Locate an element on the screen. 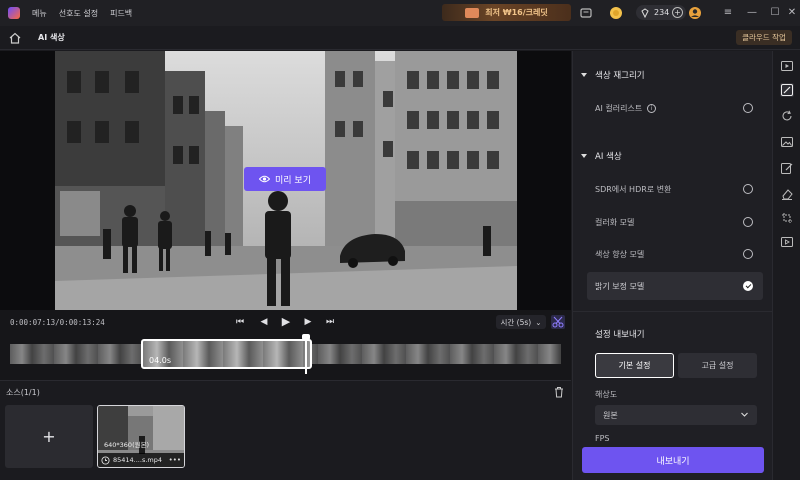 This screenshot has height=480, width=800. resolution-select: 원본 is located at coordinates (676, 415).